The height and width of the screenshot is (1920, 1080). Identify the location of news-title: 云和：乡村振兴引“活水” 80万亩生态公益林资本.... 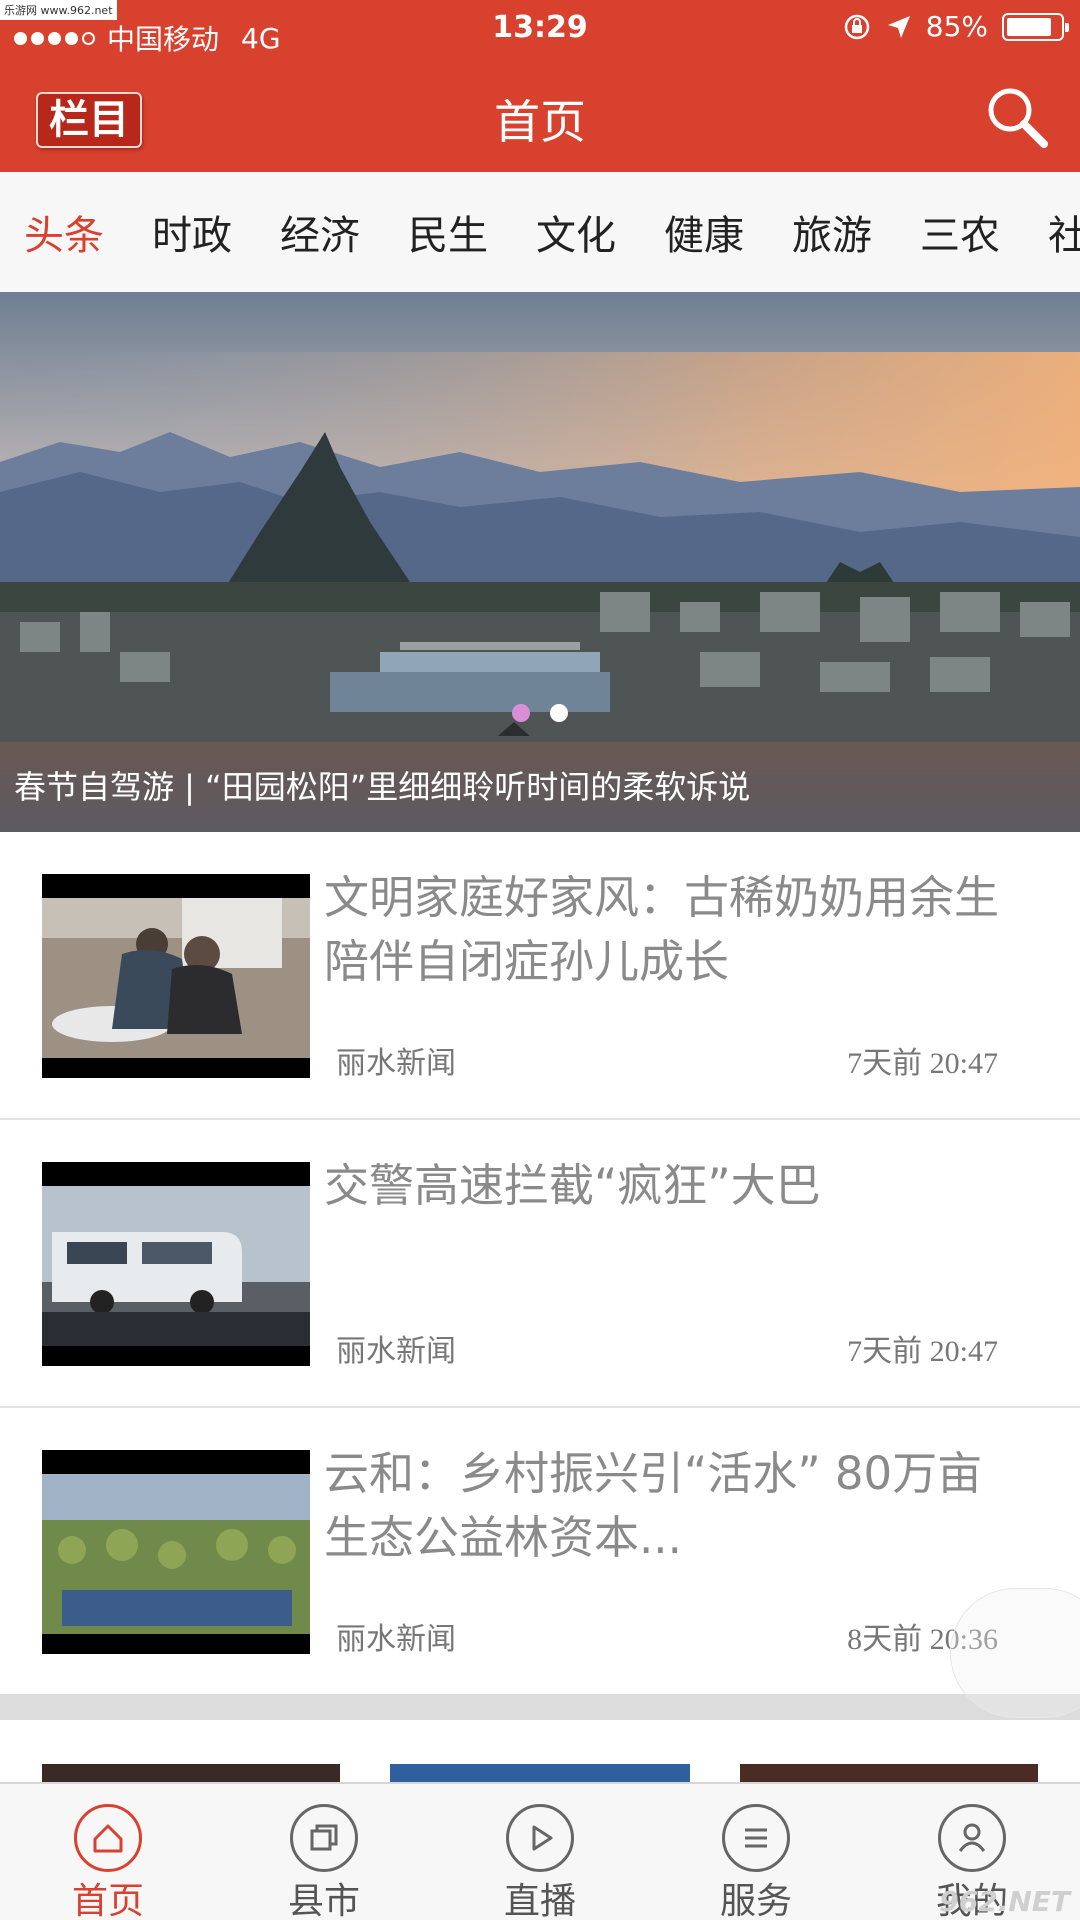
(669, 1506).